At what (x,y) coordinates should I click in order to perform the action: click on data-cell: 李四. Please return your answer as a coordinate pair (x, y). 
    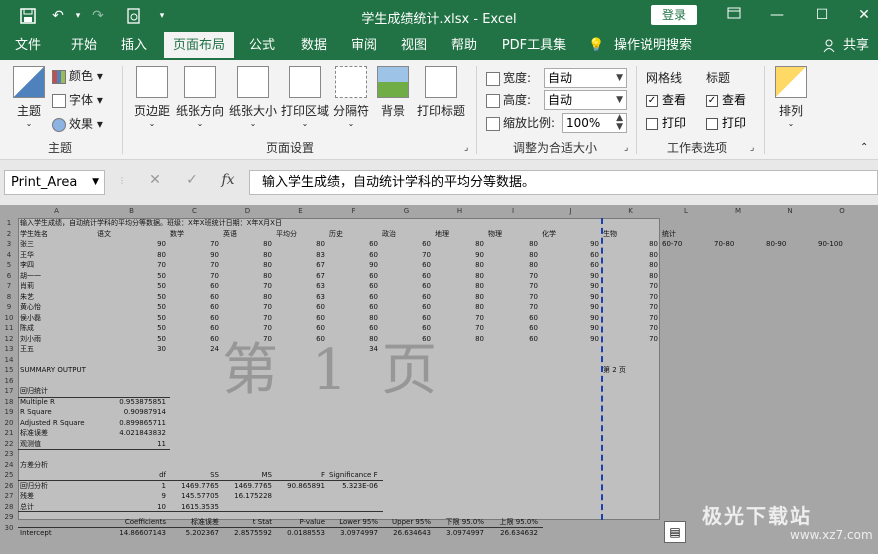
    Looking at the image, I should click on (56, 265).